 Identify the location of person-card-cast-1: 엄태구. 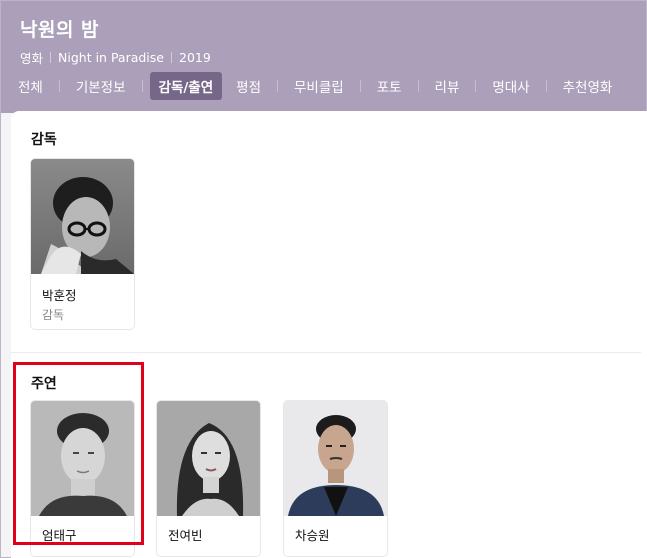
(82, 478).